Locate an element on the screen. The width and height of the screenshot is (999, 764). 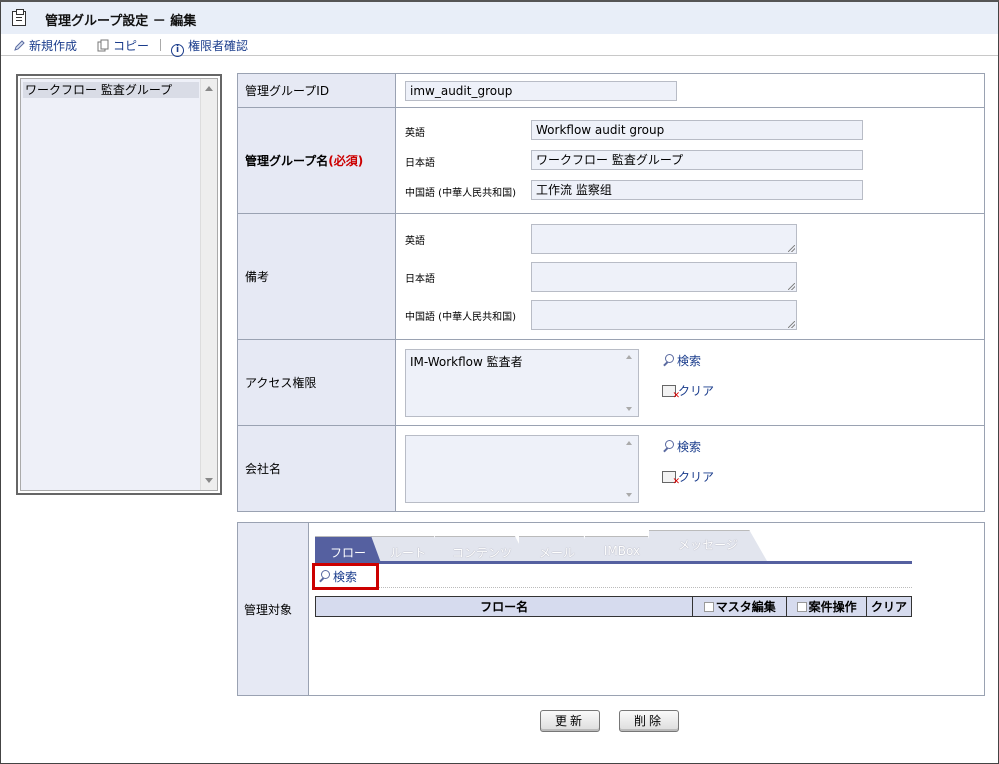
highlight-box is located at coordinates (345, 576).